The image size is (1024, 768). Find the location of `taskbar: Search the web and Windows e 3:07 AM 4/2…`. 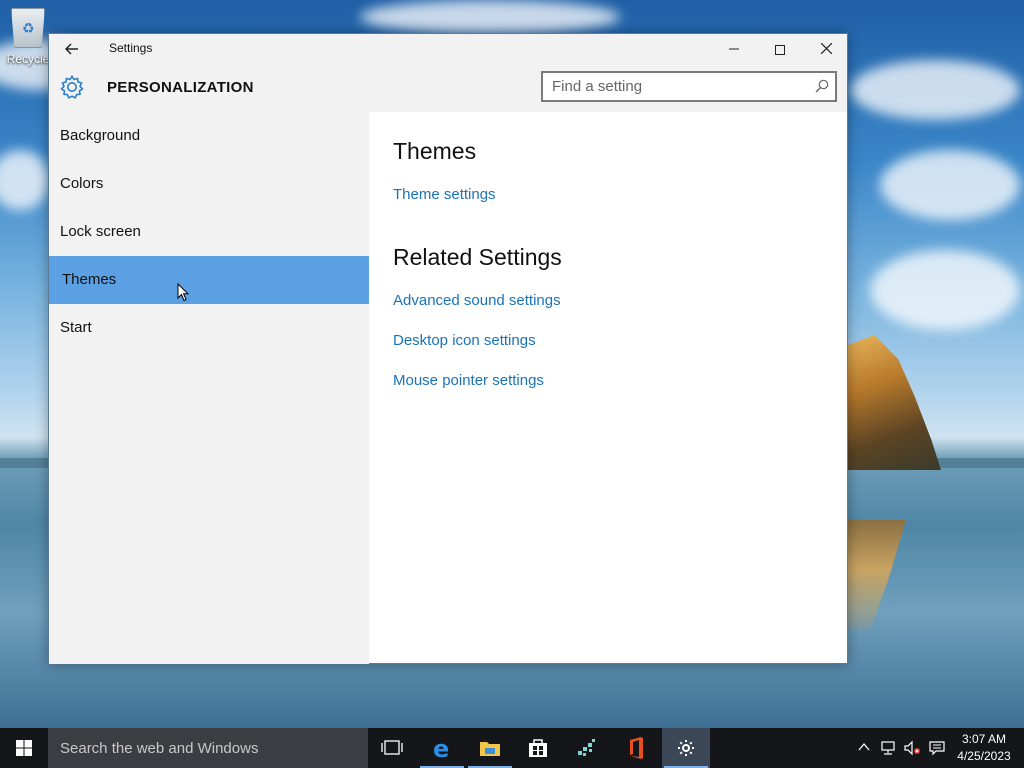

taskbar: Search the web and Windows e 3:07 AM 4/2… is located at coordinates (512, 748).